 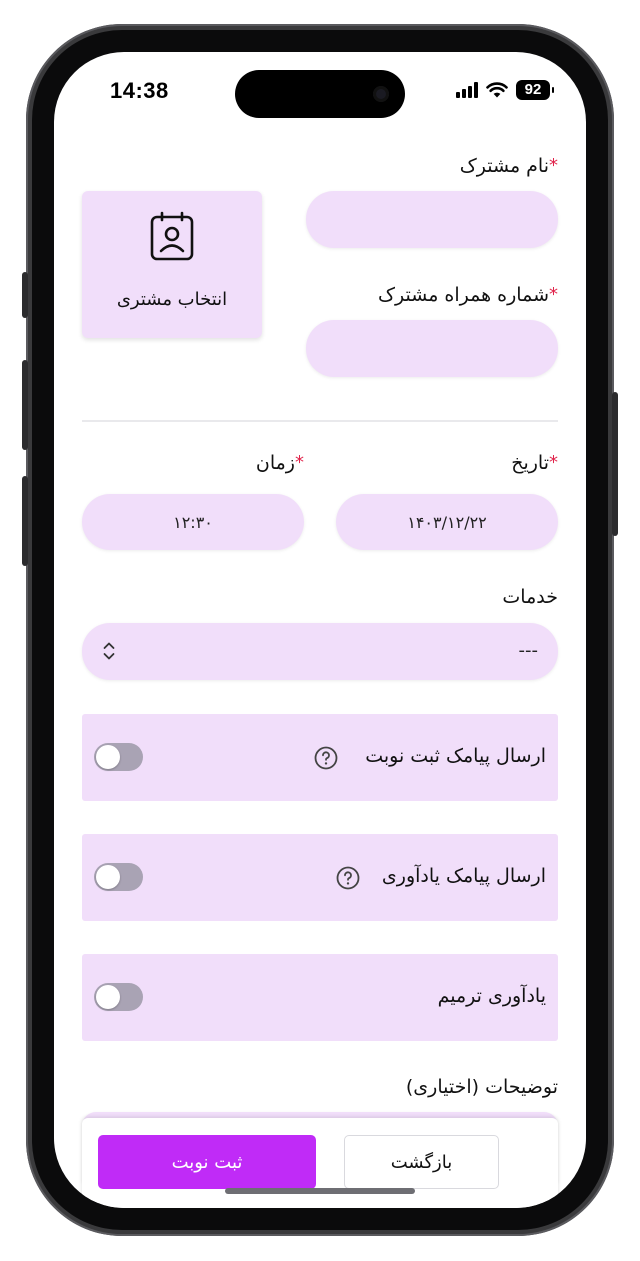 What do you see at coordinates (139, 90) in the screenshot?
I see `status-time: 14:38` at bounding box center [139, 90].